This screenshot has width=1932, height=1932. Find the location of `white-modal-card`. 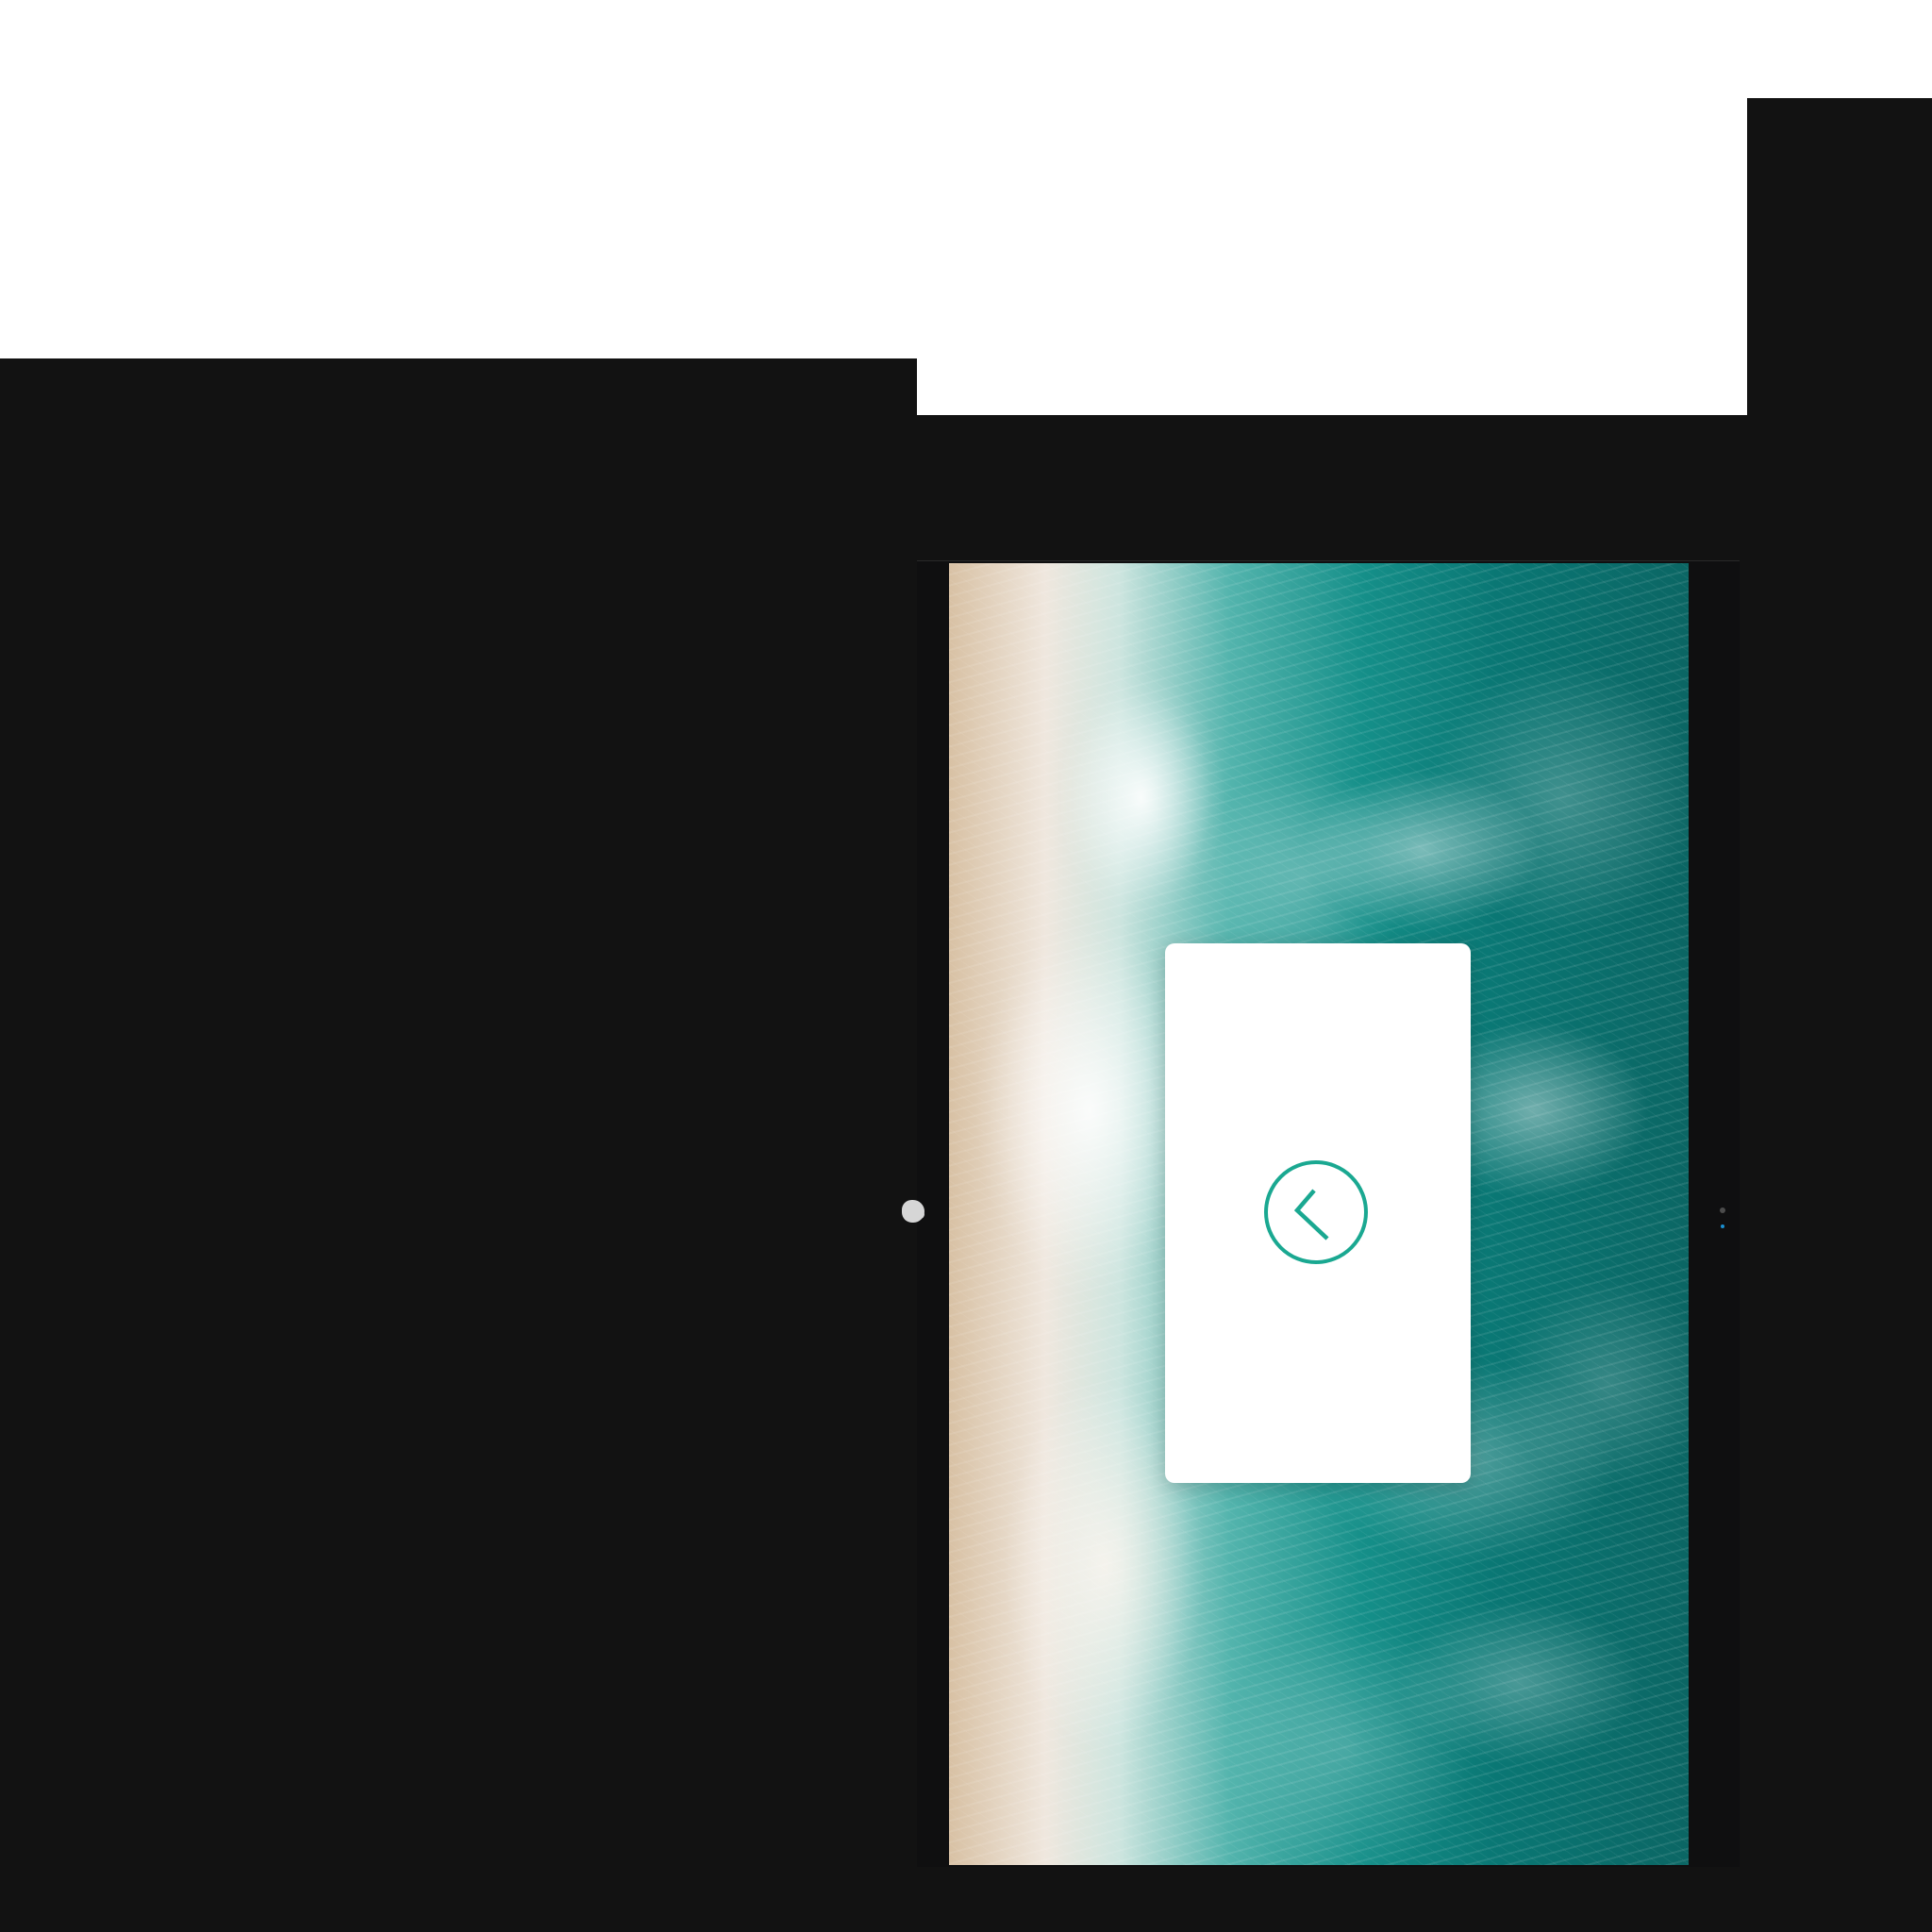

white-modal-card is located at coordinates (1318, 1213).